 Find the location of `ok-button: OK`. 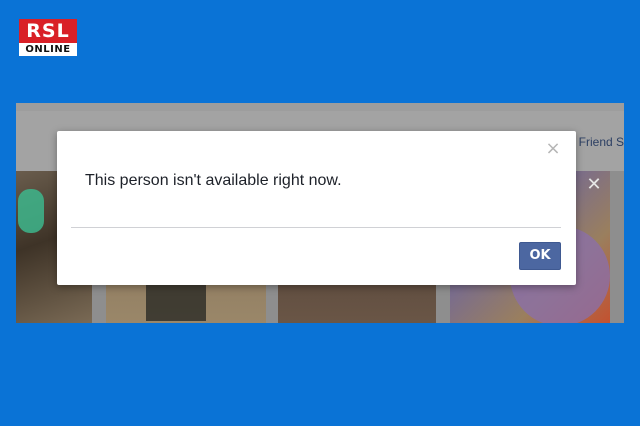

ok-button: OK is located at coordinates (540, 256).